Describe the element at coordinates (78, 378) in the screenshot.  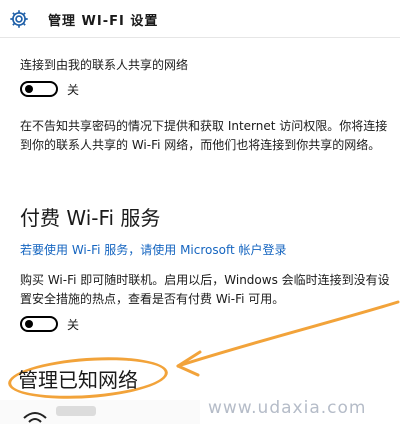
I see `known-networks-heading: 管理已知网络` at that location.